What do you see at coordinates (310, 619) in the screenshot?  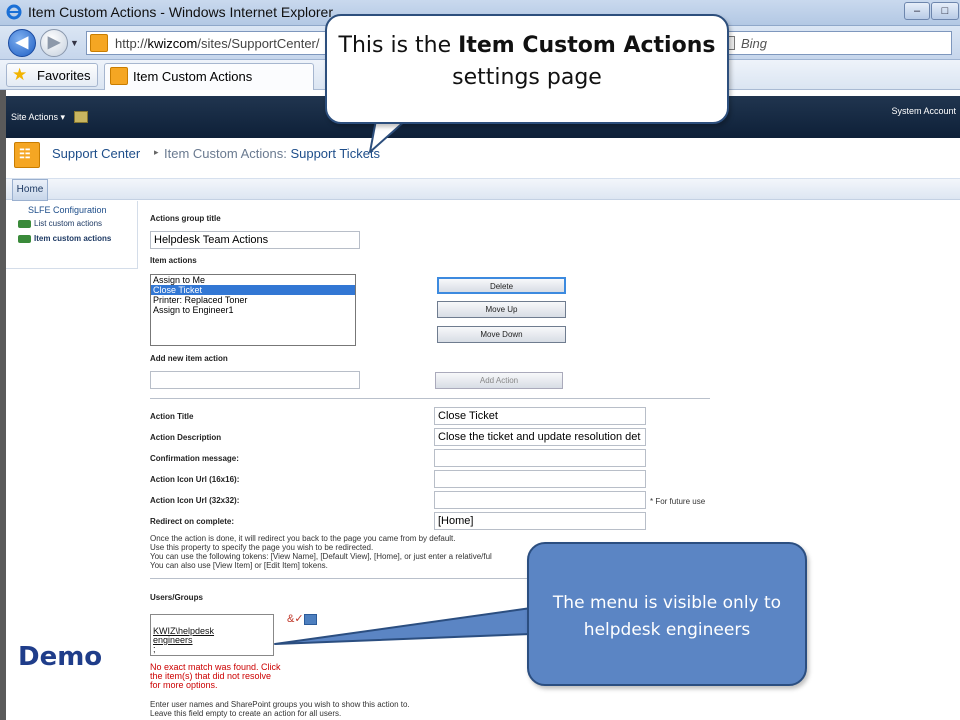 I see `address-book-icon` at bounding box center [310, 619].